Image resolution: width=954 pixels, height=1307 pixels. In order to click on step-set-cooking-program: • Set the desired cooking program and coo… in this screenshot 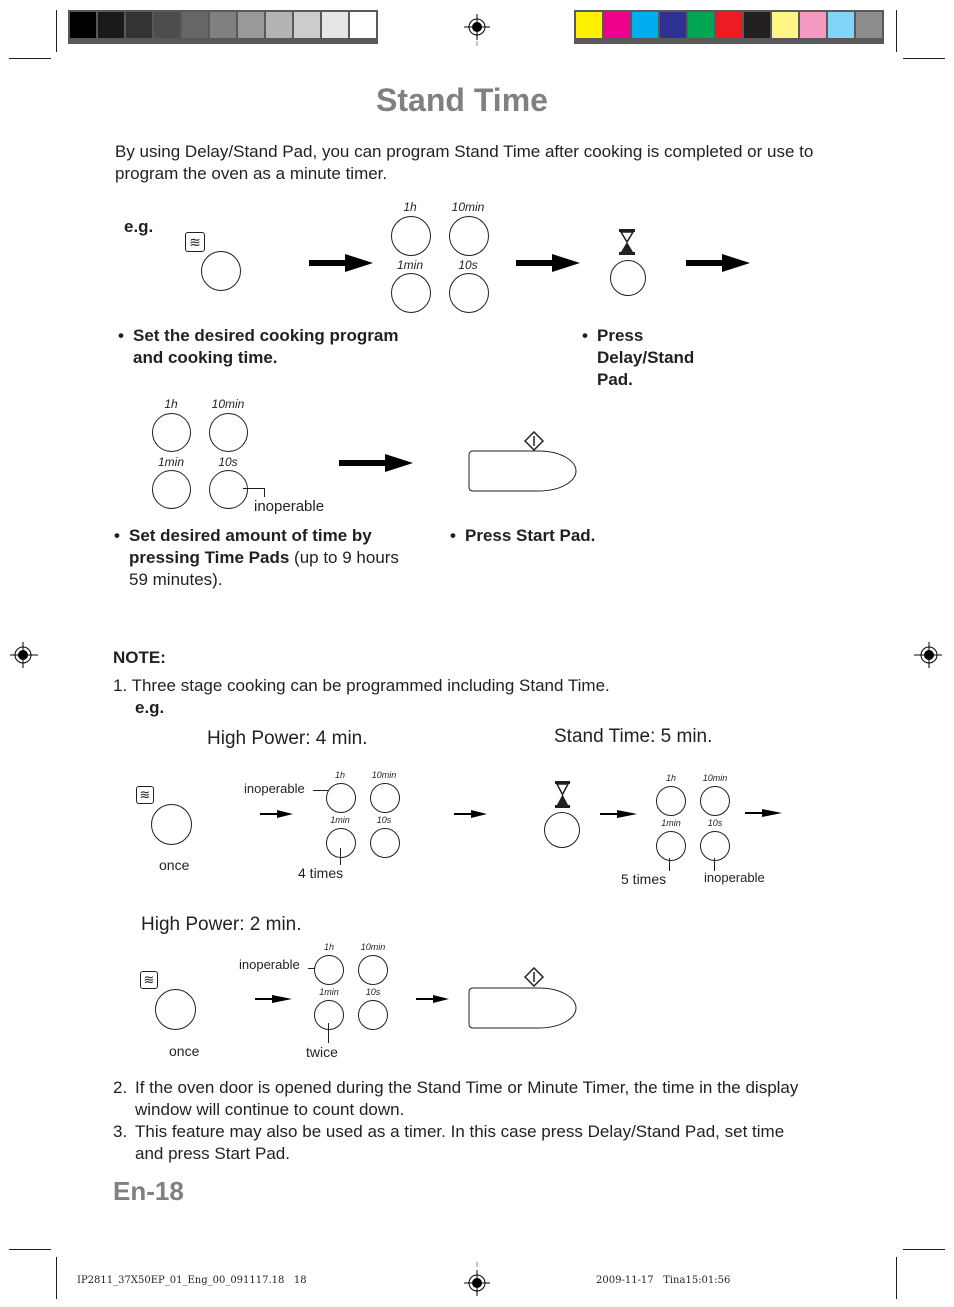, I will do `click(258, 346)`.